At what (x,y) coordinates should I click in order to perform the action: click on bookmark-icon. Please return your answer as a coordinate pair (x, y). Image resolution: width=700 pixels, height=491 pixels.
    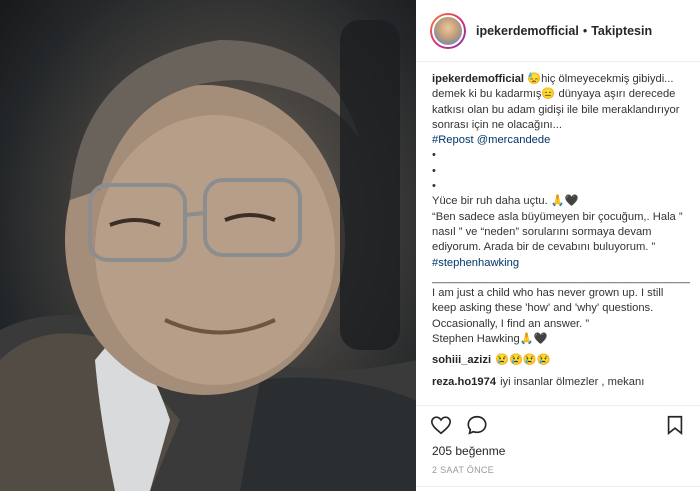
    Looking at the image, I should click on (675, 425).